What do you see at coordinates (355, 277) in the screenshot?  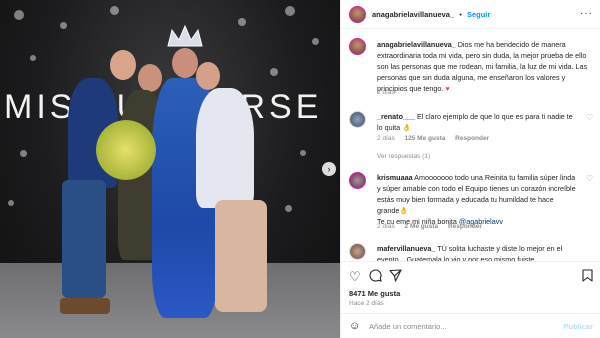 I see `like-heart-icon: ♡` at bounding box center [355, 277].